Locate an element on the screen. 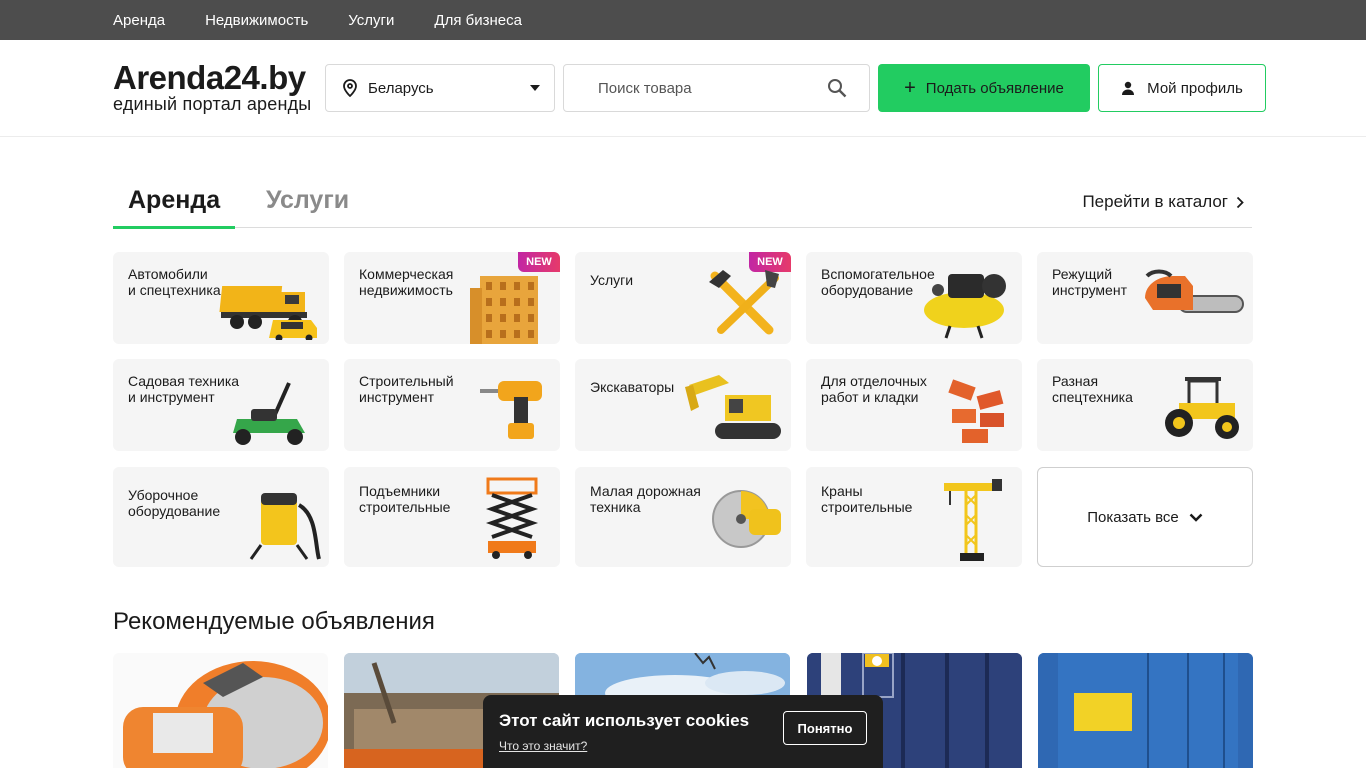 Image resolution: width=1366 pixels, height=768 pixels. category-card-garden: Садовая техника и инструмент is located at coordinates (221, 405).